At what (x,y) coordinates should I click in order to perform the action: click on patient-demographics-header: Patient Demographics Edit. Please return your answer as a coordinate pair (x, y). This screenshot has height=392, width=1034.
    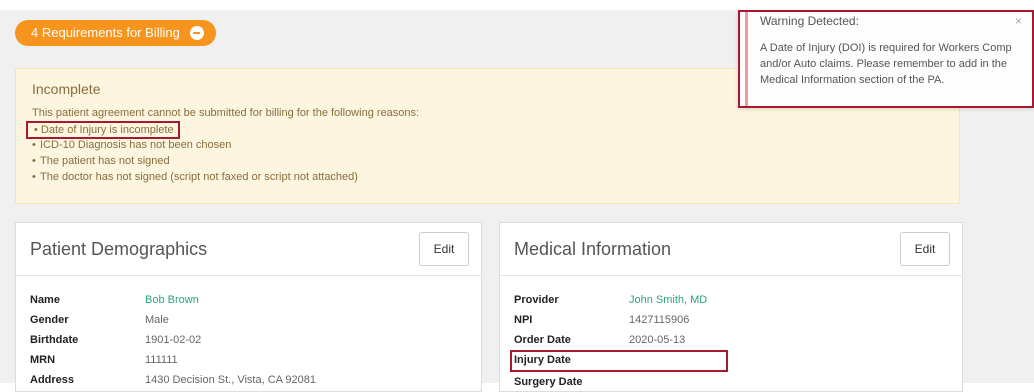
    Looking at the image, I should click on (248, 249).